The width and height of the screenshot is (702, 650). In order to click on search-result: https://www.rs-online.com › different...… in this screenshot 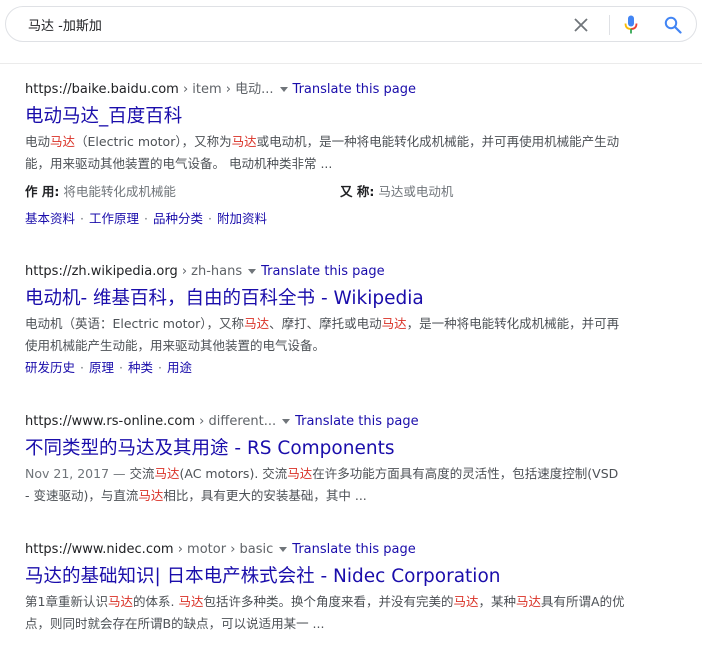, I will do `click(345, 460)`.